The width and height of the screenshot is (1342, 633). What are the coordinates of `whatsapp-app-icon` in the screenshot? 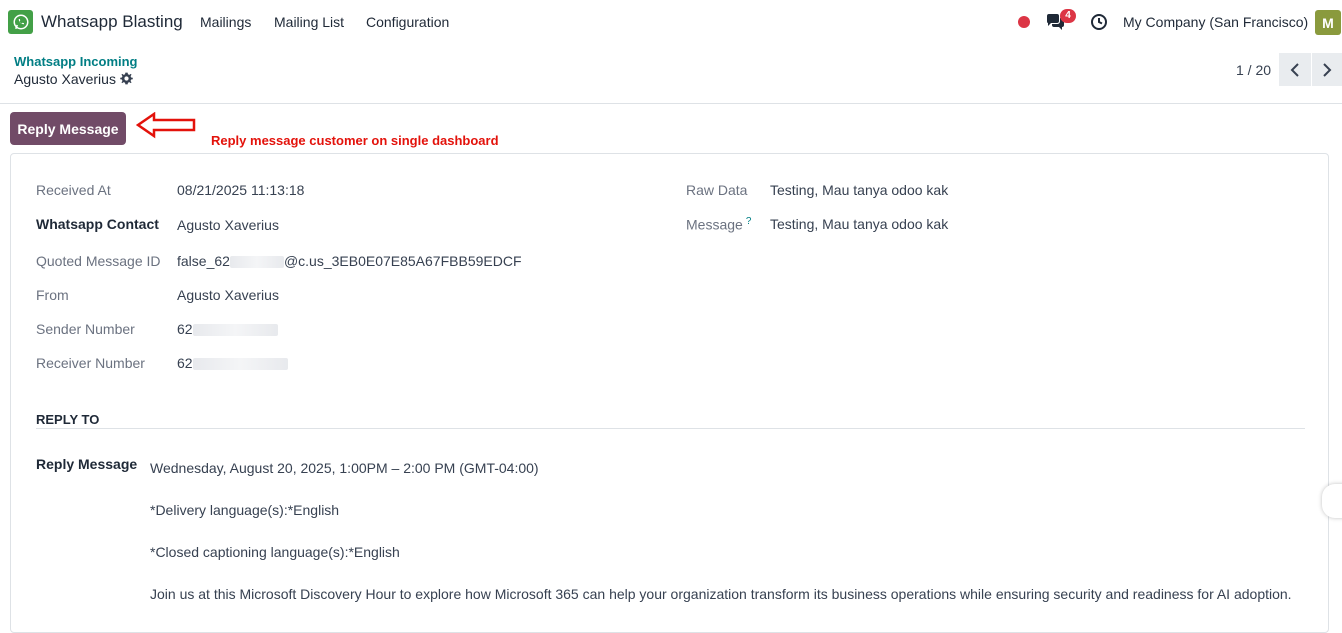 It's located at (20, 22).